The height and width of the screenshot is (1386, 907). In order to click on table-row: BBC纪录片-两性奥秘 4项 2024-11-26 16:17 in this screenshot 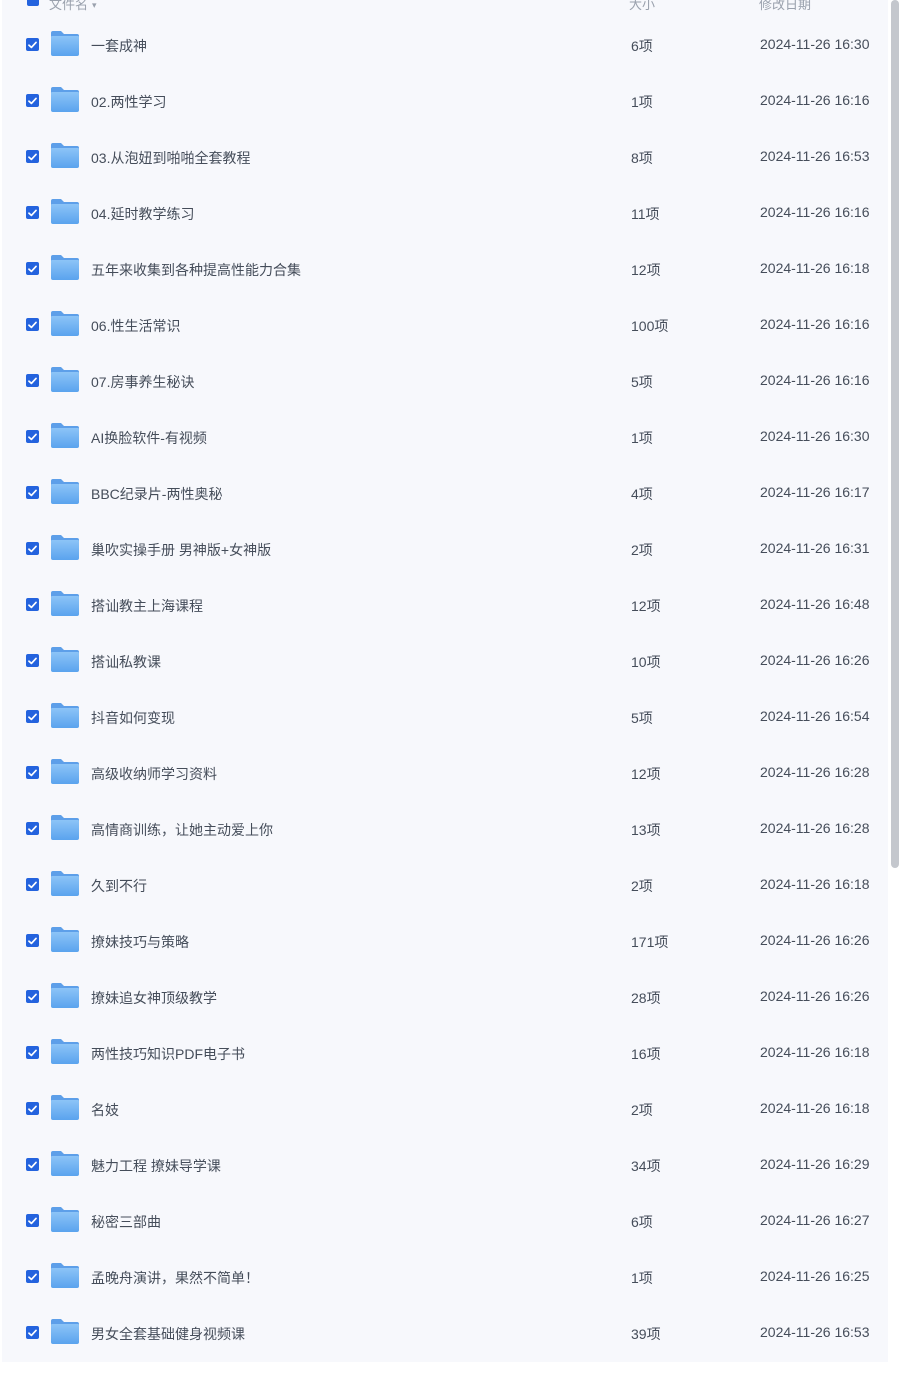, I will do `click(445, 492)`.